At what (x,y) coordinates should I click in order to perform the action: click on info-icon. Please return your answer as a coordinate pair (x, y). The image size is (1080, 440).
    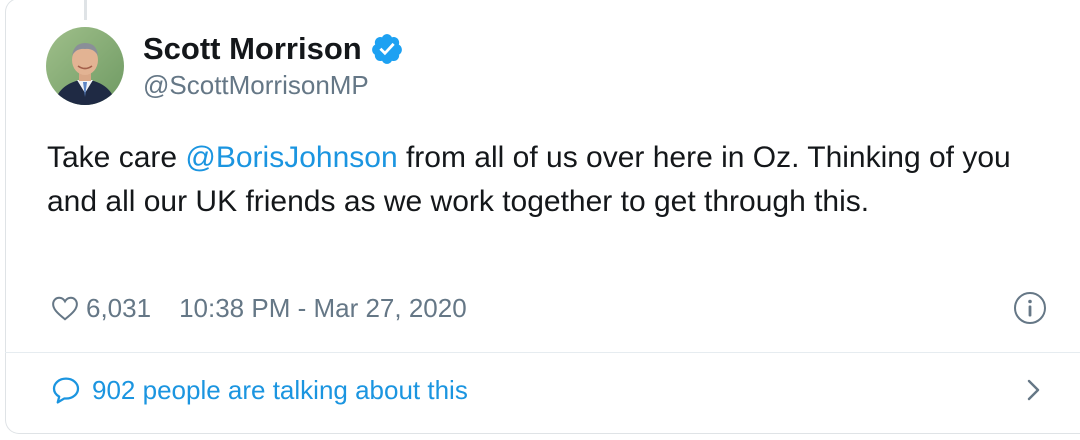
    Looking at the image, I should click on (1030, 308).